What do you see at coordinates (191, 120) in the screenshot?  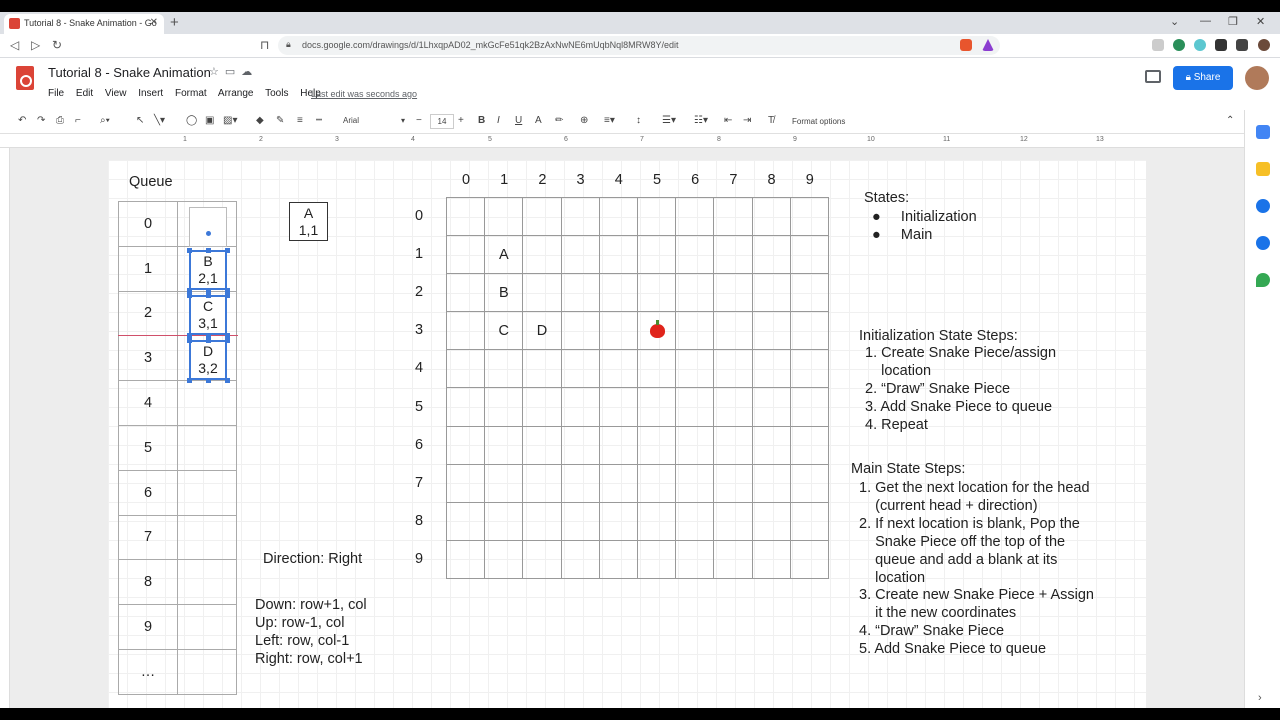 I see `shape-icon: ◯` at bounding box center [191, 120].